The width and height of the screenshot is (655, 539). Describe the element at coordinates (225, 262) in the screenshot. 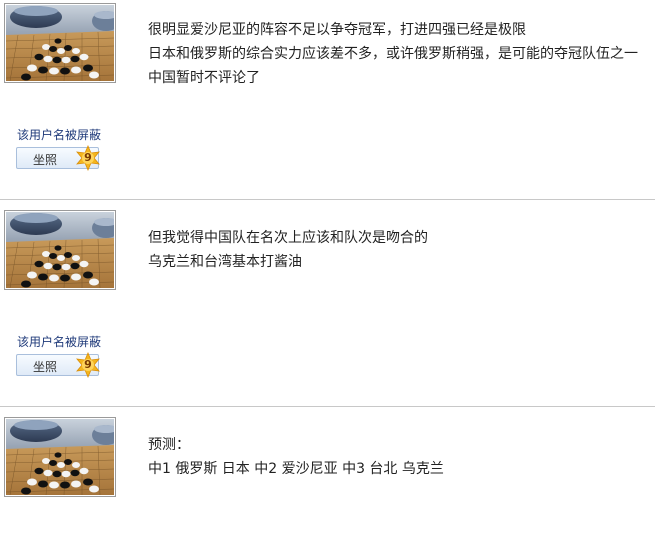

I see `post-line: 乌克兰和台湾基本打酱油` at that location.